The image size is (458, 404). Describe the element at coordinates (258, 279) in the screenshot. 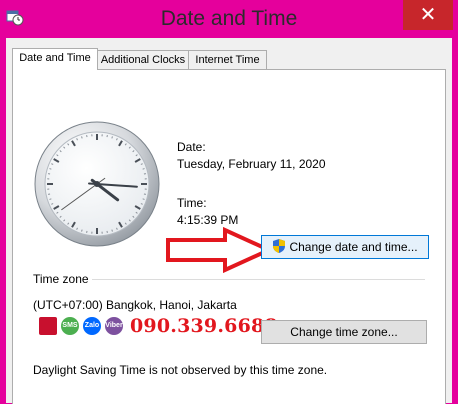

I see `time-zone-divider` at that location.